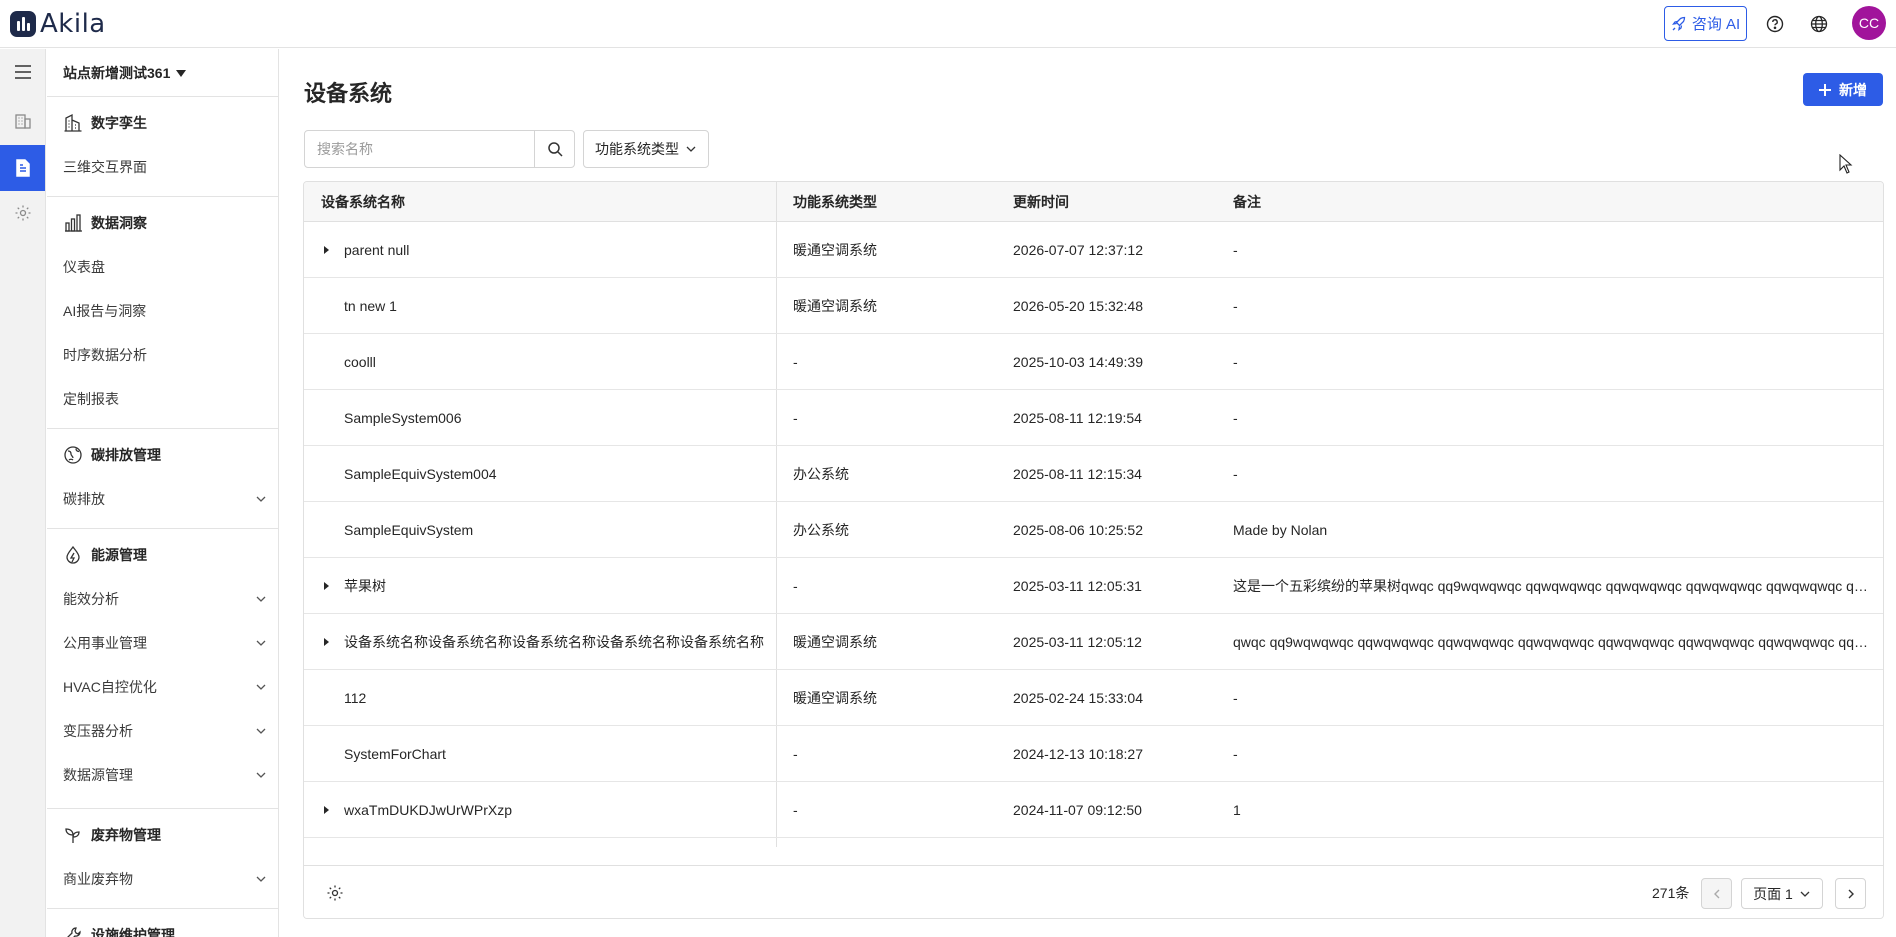 Image resolution: width=1896 pixels, height=937 pixels. I want to click on cell-name-text: tn new 1, so click(370, 306).